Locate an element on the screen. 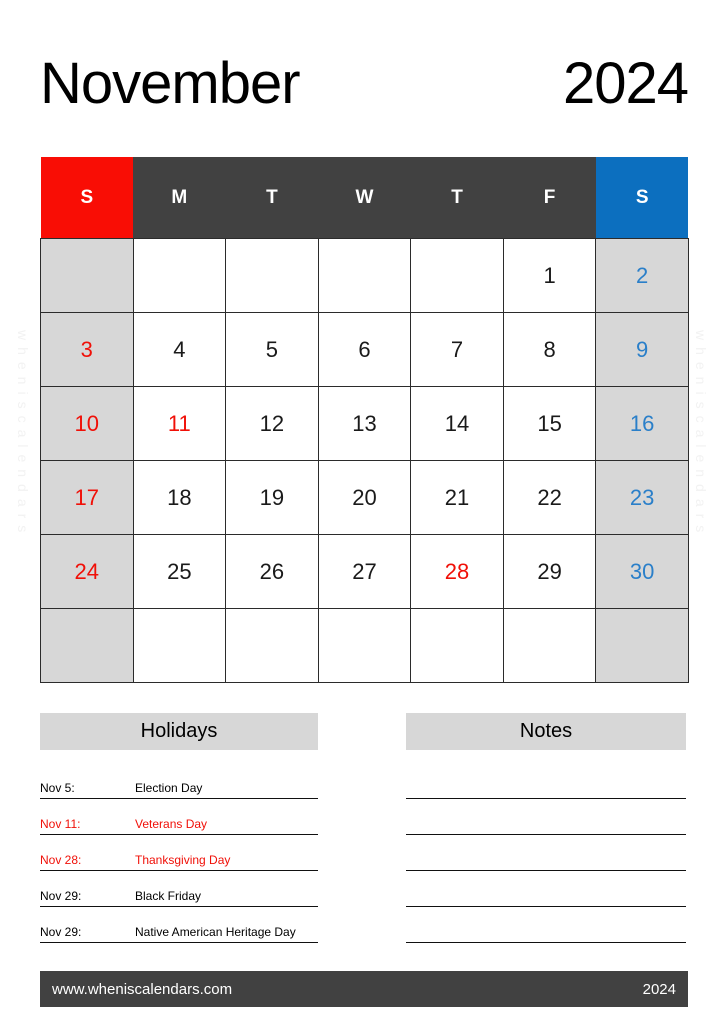 This screenshot has width=724, height=1024. notes-lines is located at coordinates (546, 853).